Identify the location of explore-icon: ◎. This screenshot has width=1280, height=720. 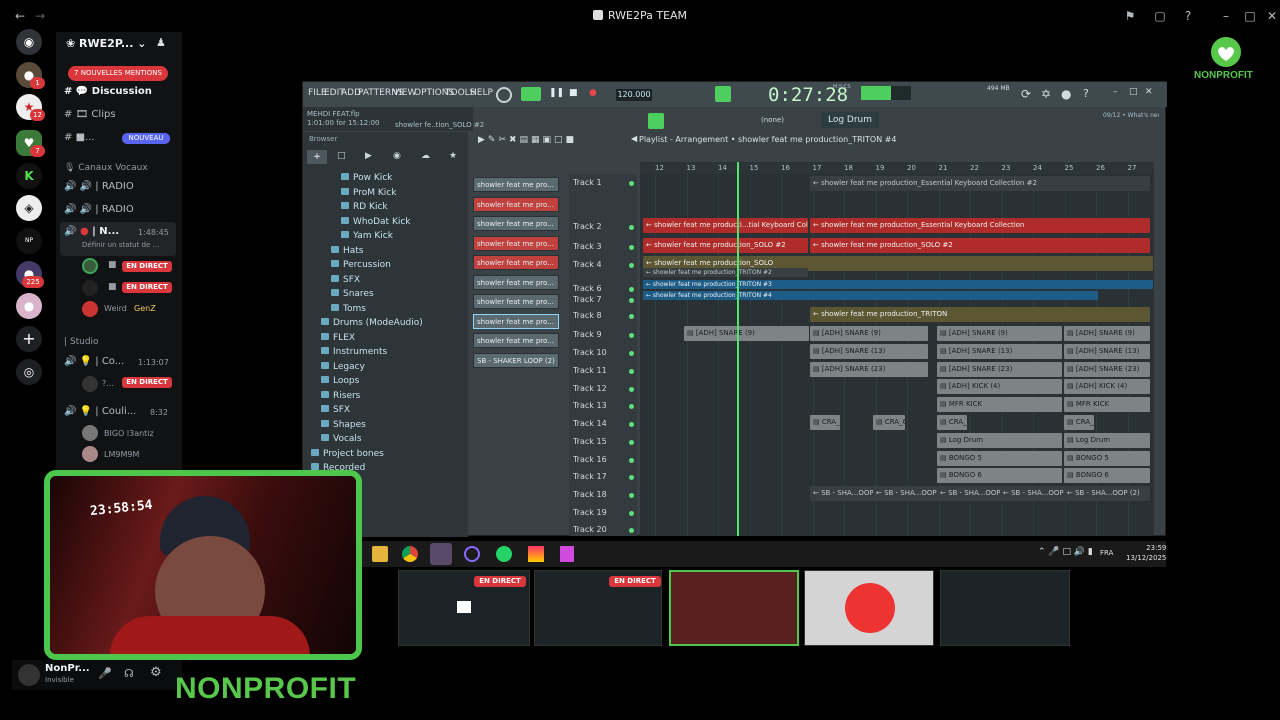
(29, 372).